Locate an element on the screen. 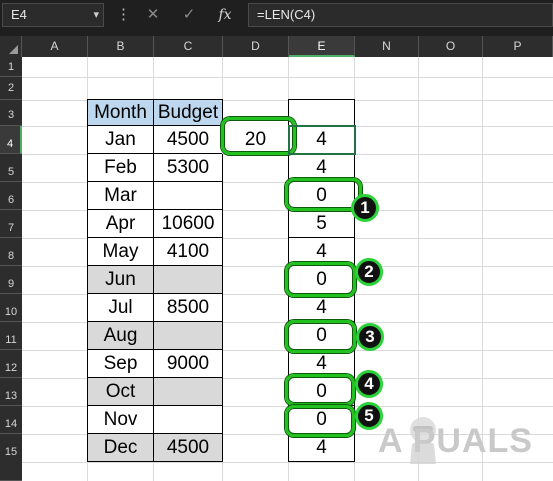 The image size is (553, 481). highlight-jun-zero is located at coordinates (320, 279).